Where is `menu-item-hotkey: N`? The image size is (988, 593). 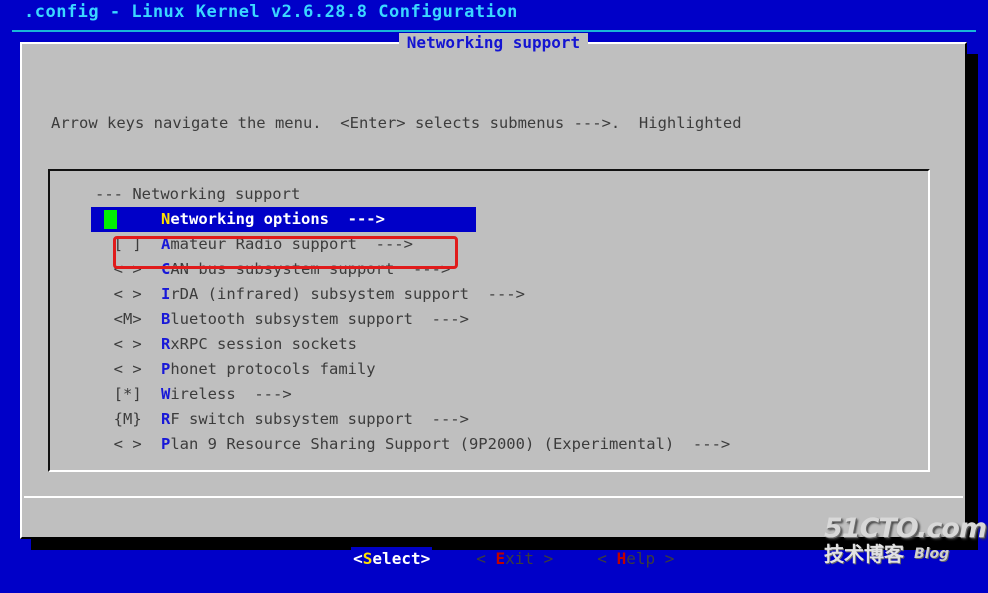
menu-item-hotkey: N is located at coordinates (166, 219).